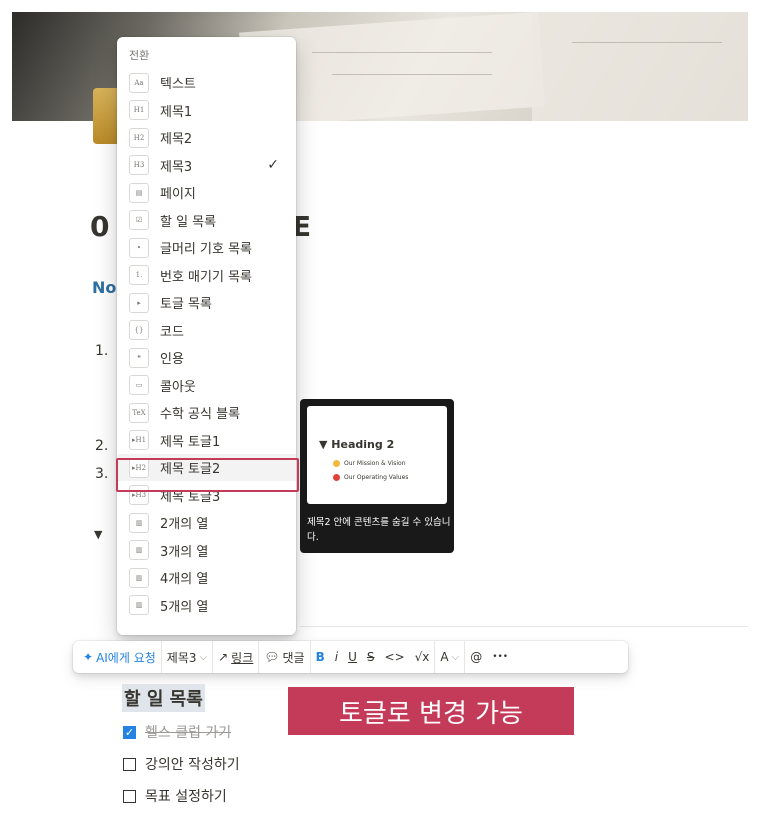 Image resolution: width=758 pixels, height=815 pixels. I want to click on block-type-dropdown: 제목3 ⌵, so click(187, 657).